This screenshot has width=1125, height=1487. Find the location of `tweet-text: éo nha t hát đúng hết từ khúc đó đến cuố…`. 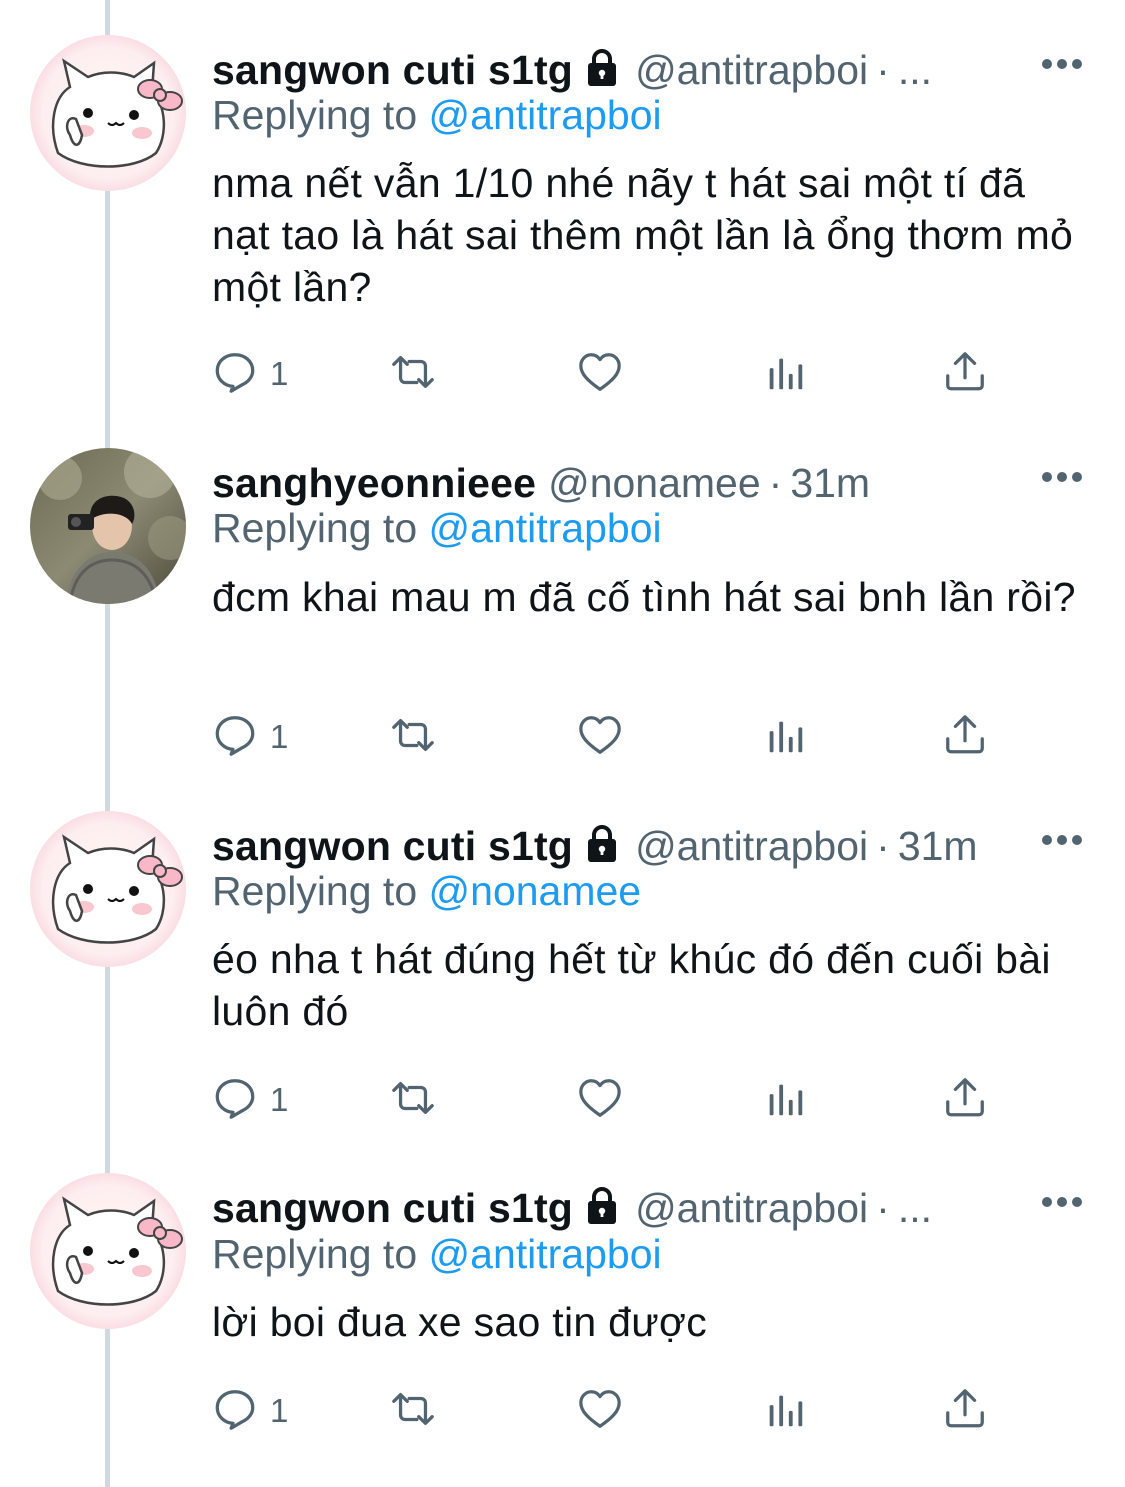

tweet-text: éo nha t hát đúng hết từ khúc đó đến cuố… is located at coordinates (631, 985).